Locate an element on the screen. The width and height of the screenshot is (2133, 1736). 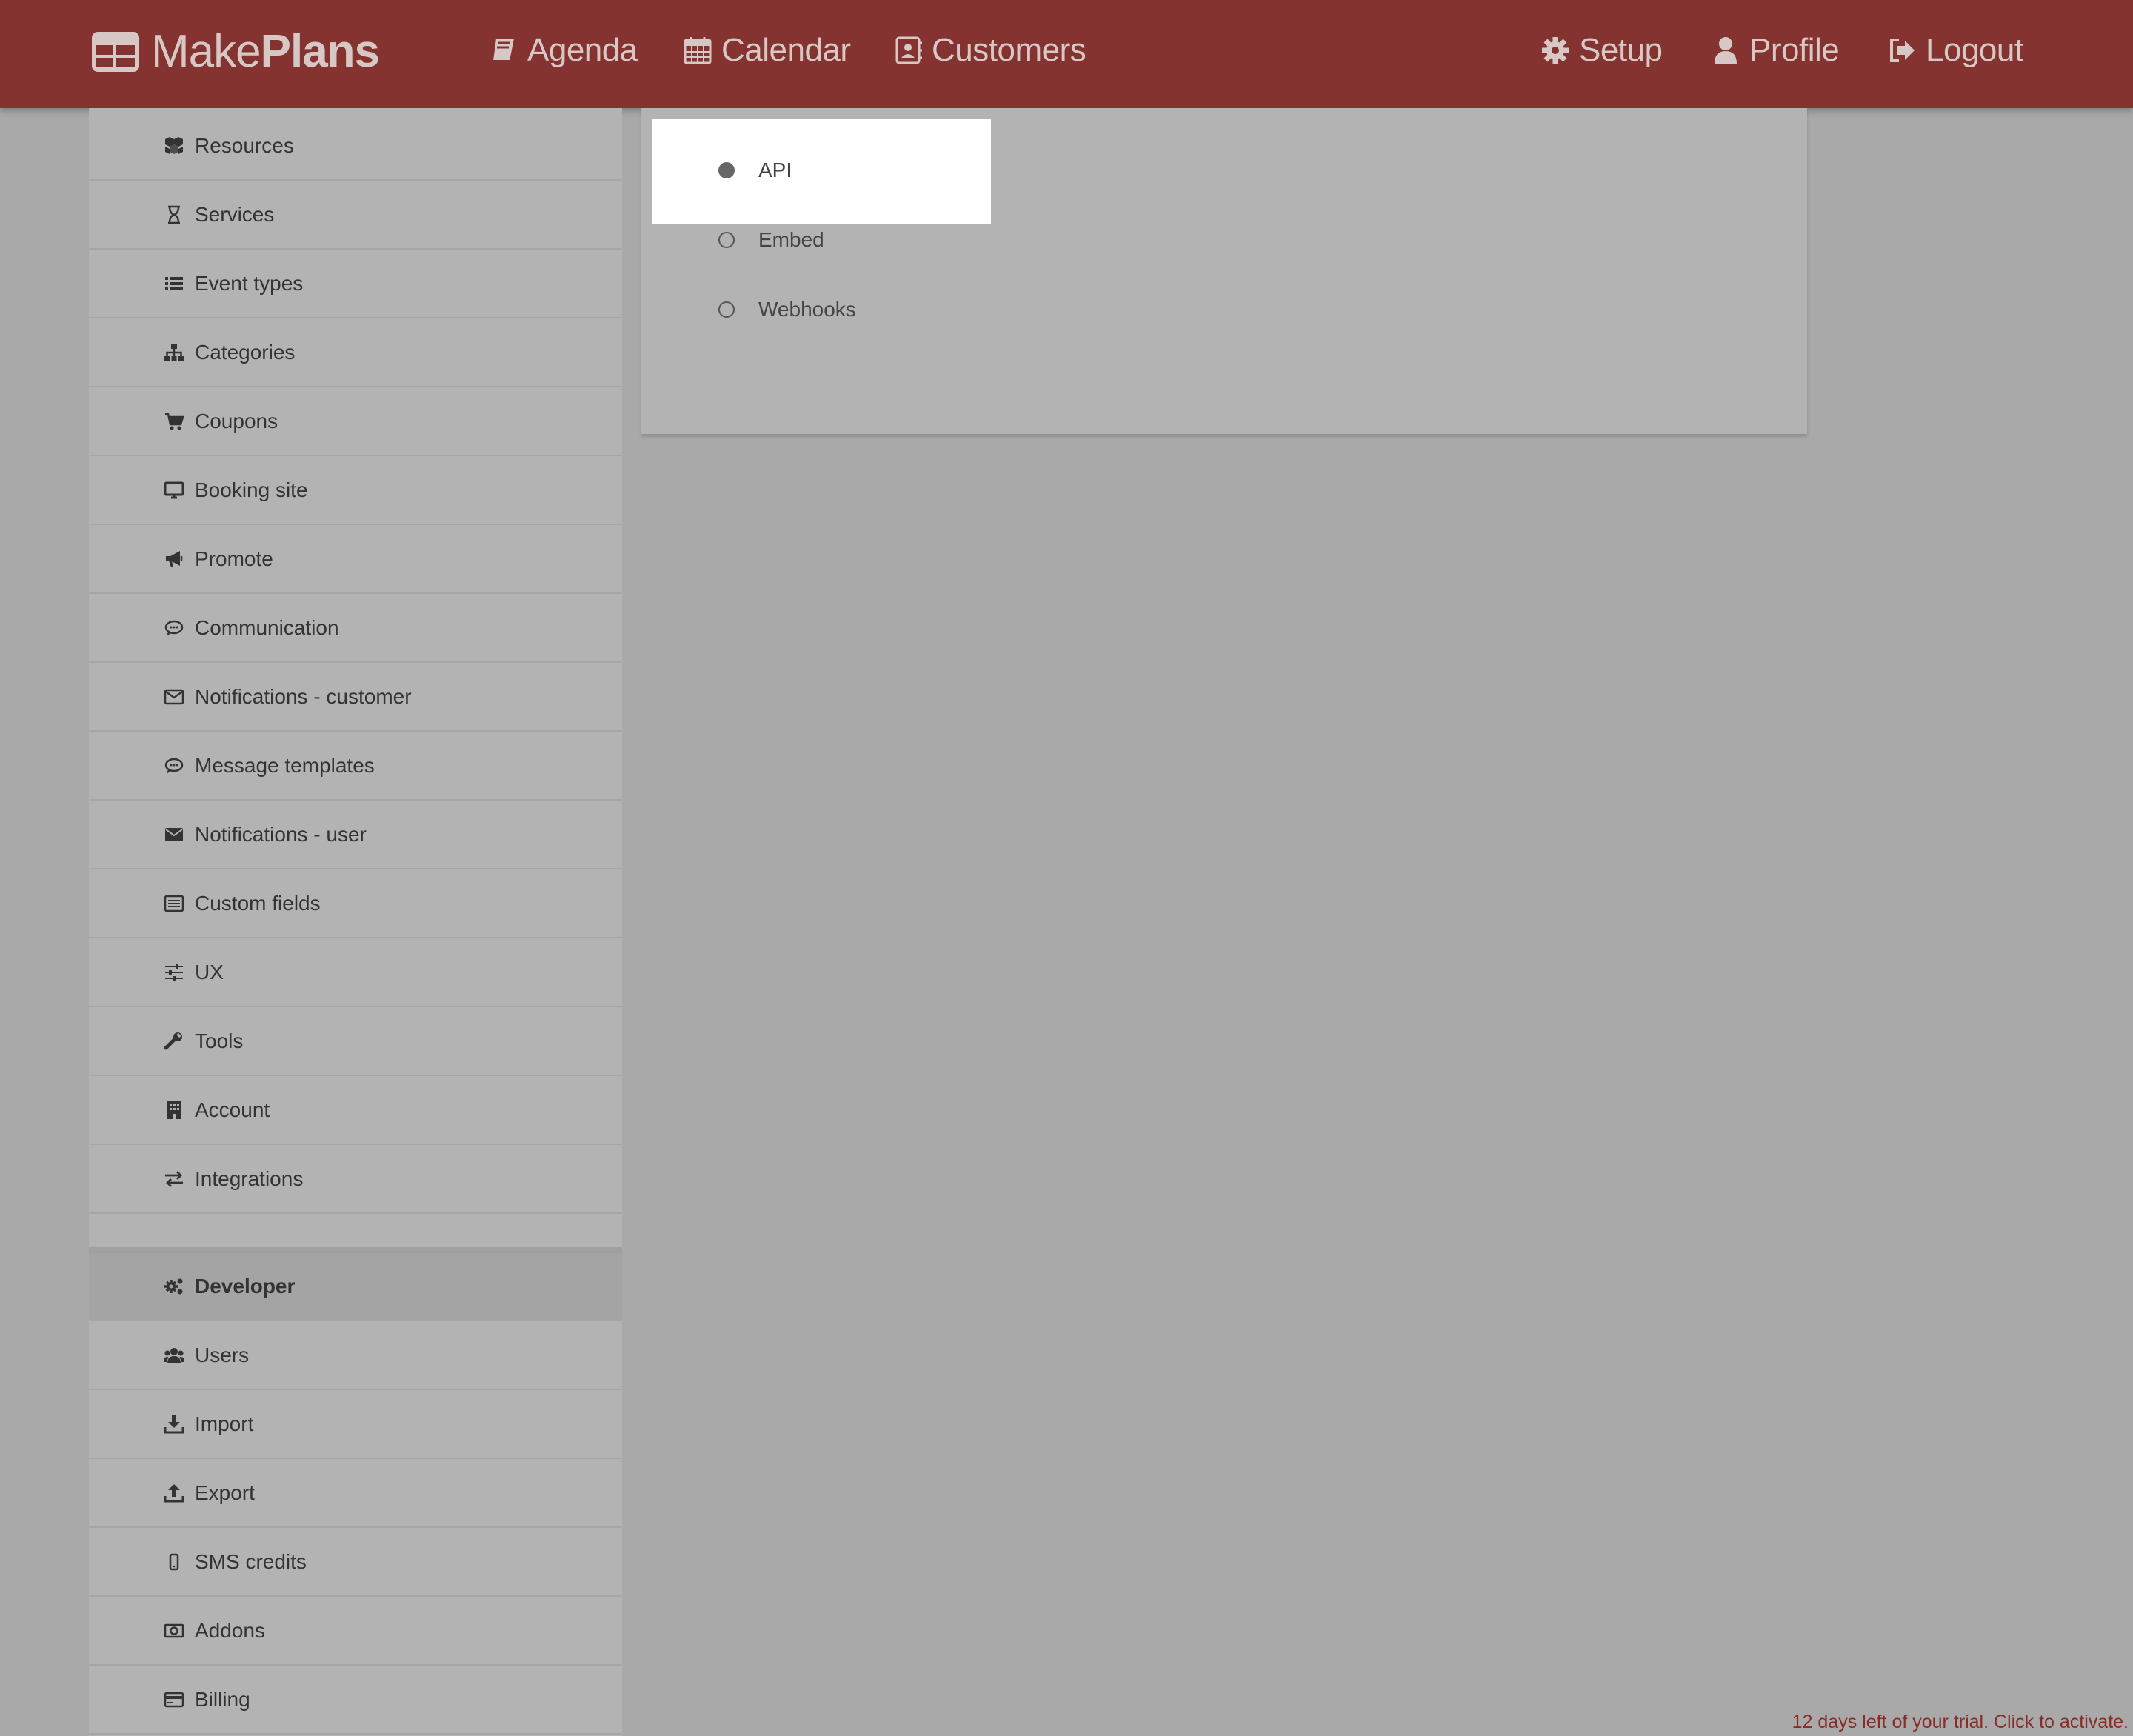
sidebar-item-custom-fields: Custom fields is located at coordinates (355, 904).